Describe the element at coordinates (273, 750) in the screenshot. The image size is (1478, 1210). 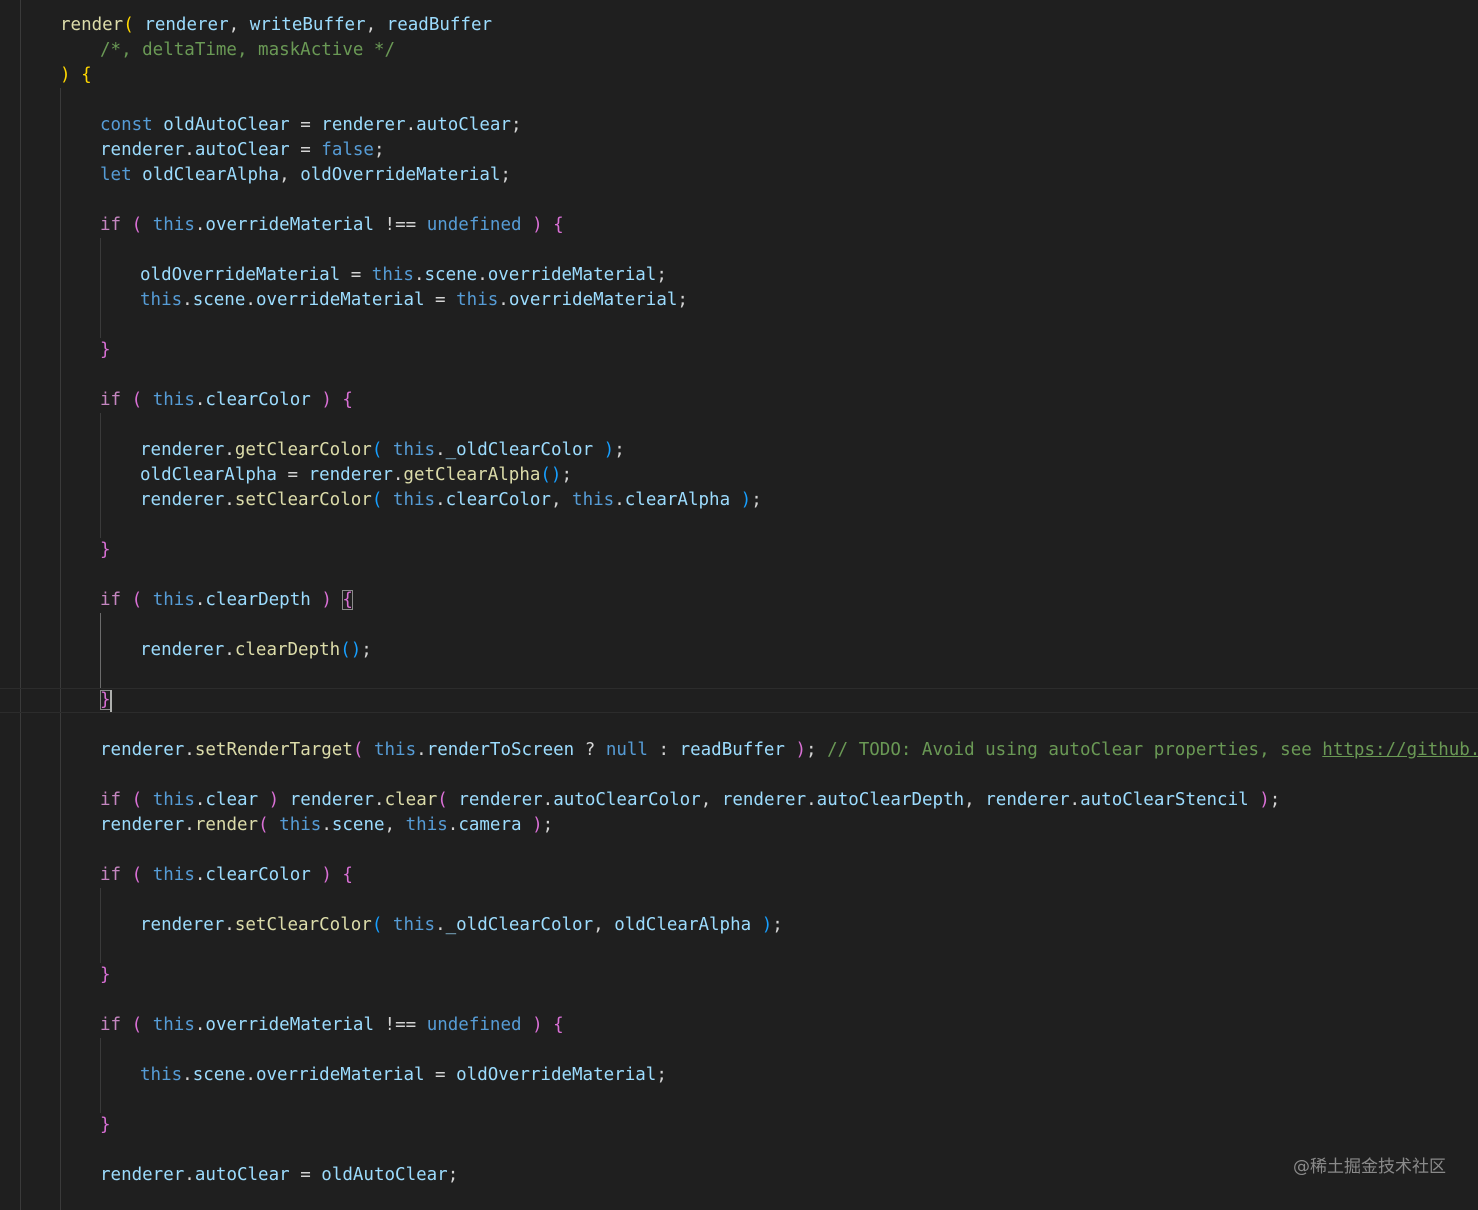
I see `code-token: setRenderTarget` at that location.